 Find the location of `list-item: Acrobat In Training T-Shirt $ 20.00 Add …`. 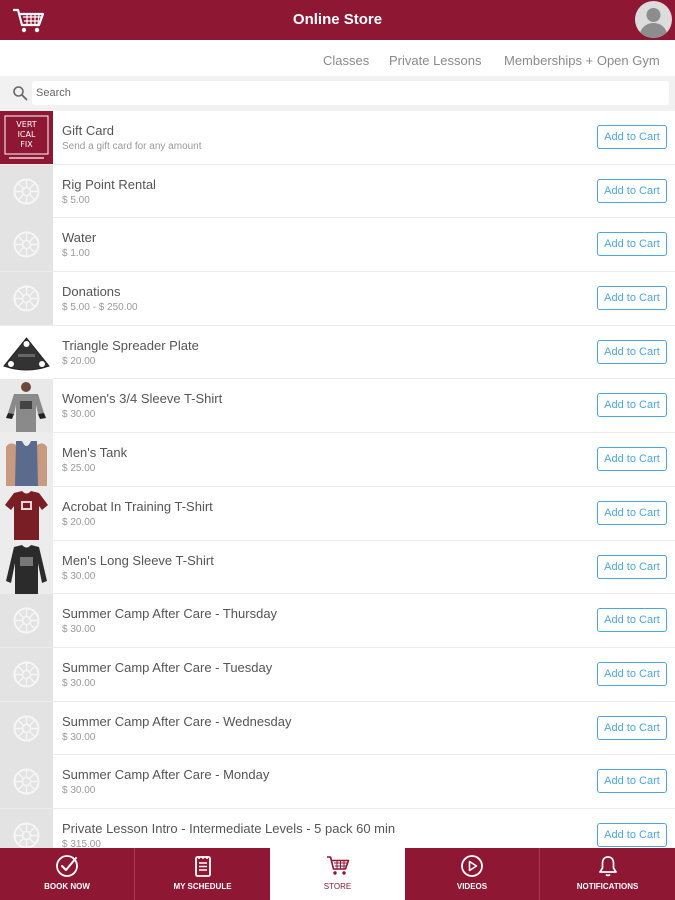

list-item: Acrobat In Training T-Shirt $ 20.00 Add … is located at coordinates (337, 513).